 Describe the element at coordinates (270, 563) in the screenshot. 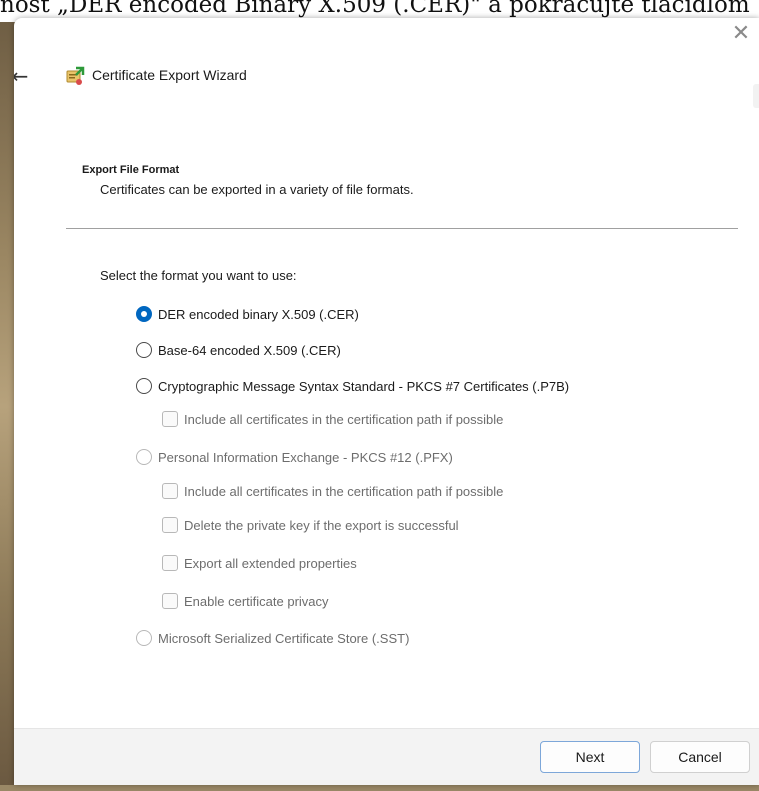

I see `option-label: Export all extended properties` at that location.